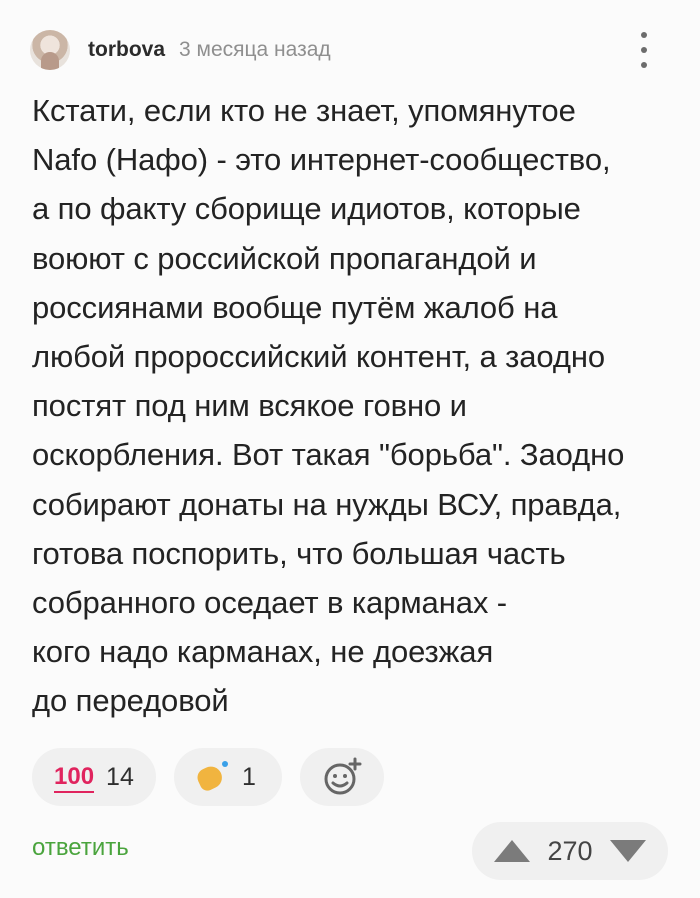 The height and width of the screenshot is (898, 700). I want to click on add-reaction-button, so click(342, 777).